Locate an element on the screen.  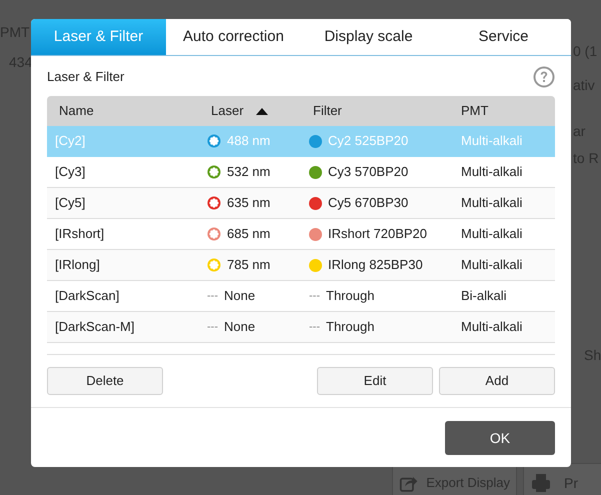
add-button: Add is located at coordinates (497, 381).